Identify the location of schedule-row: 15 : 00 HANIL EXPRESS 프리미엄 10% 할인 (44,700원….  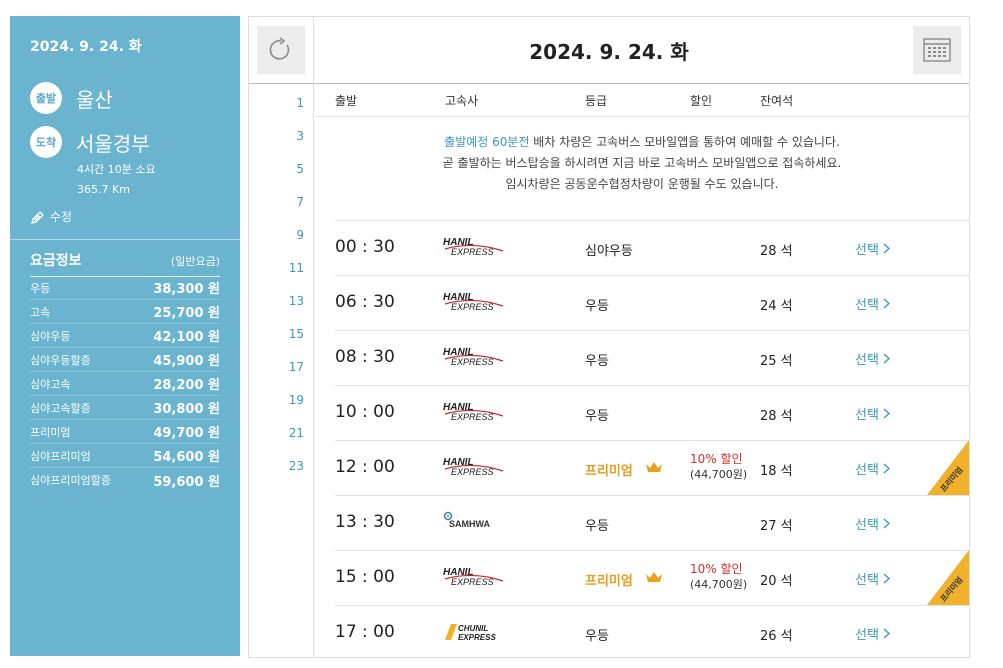
(652, 577).